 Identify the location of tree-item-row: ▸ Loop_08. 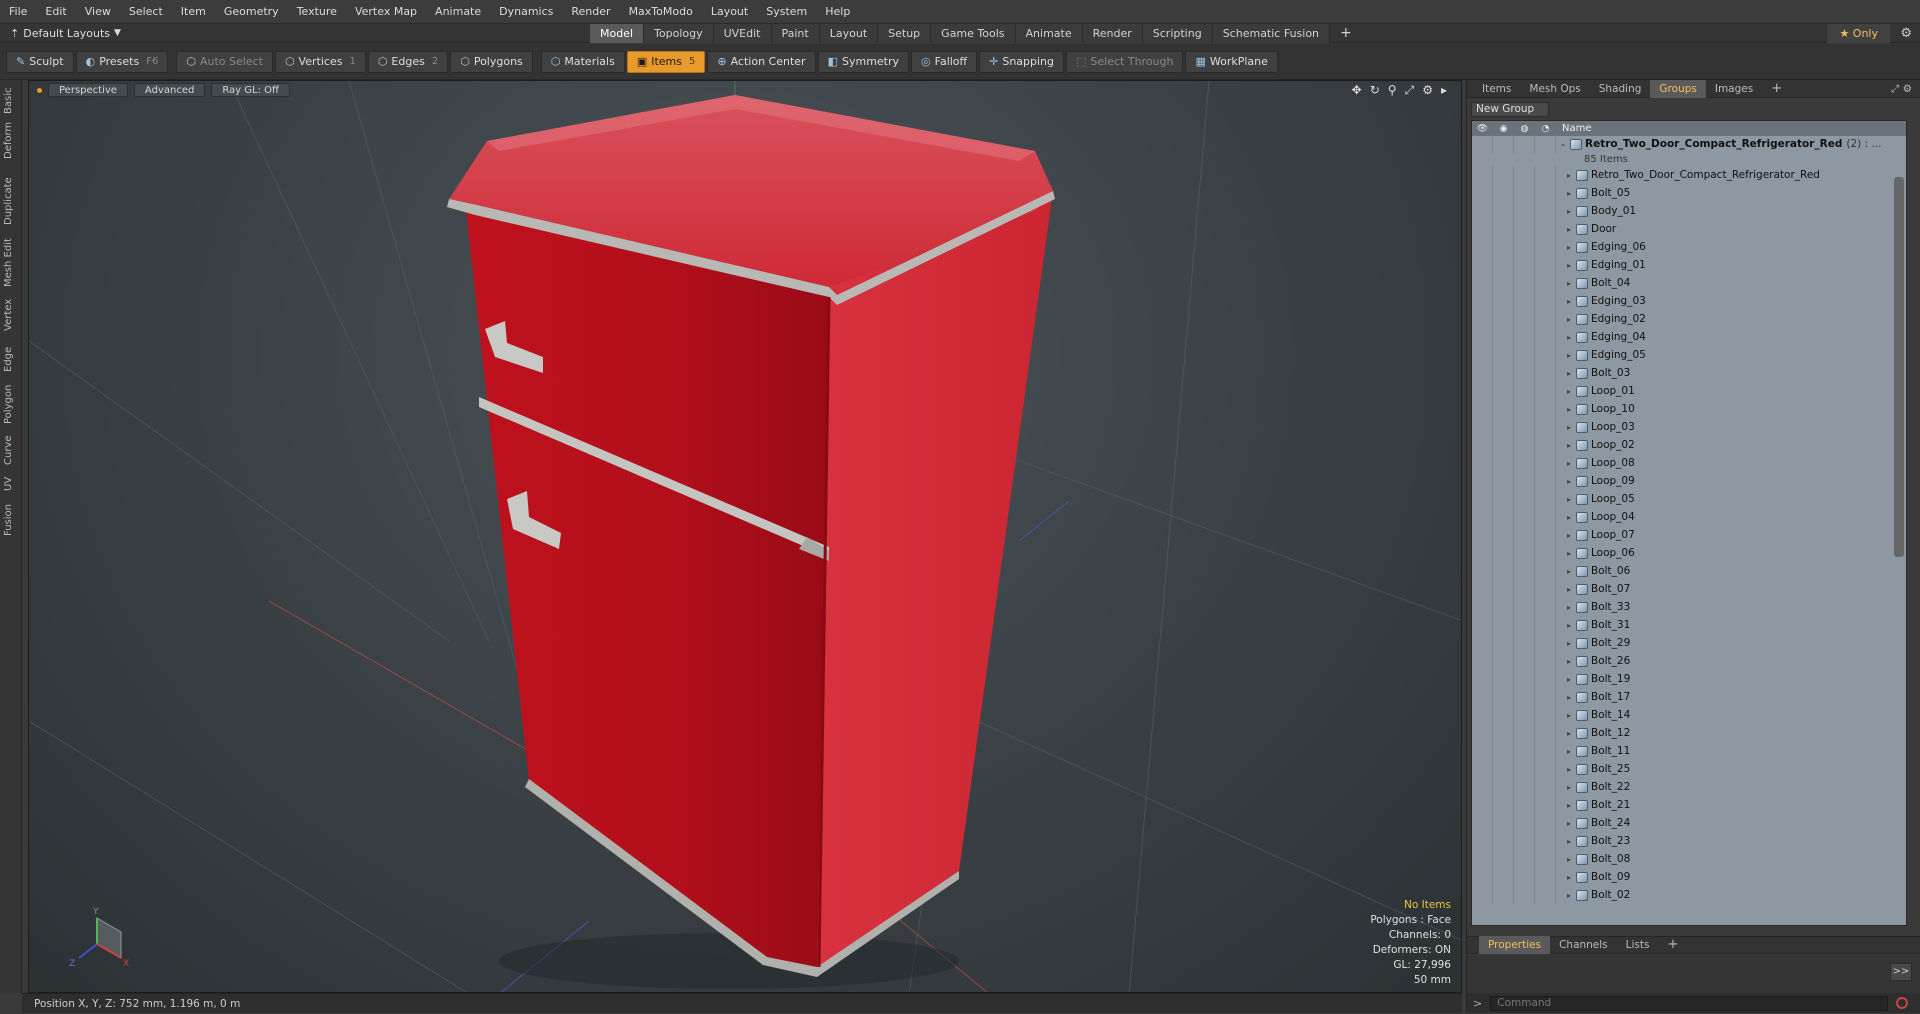
(1689, 463).